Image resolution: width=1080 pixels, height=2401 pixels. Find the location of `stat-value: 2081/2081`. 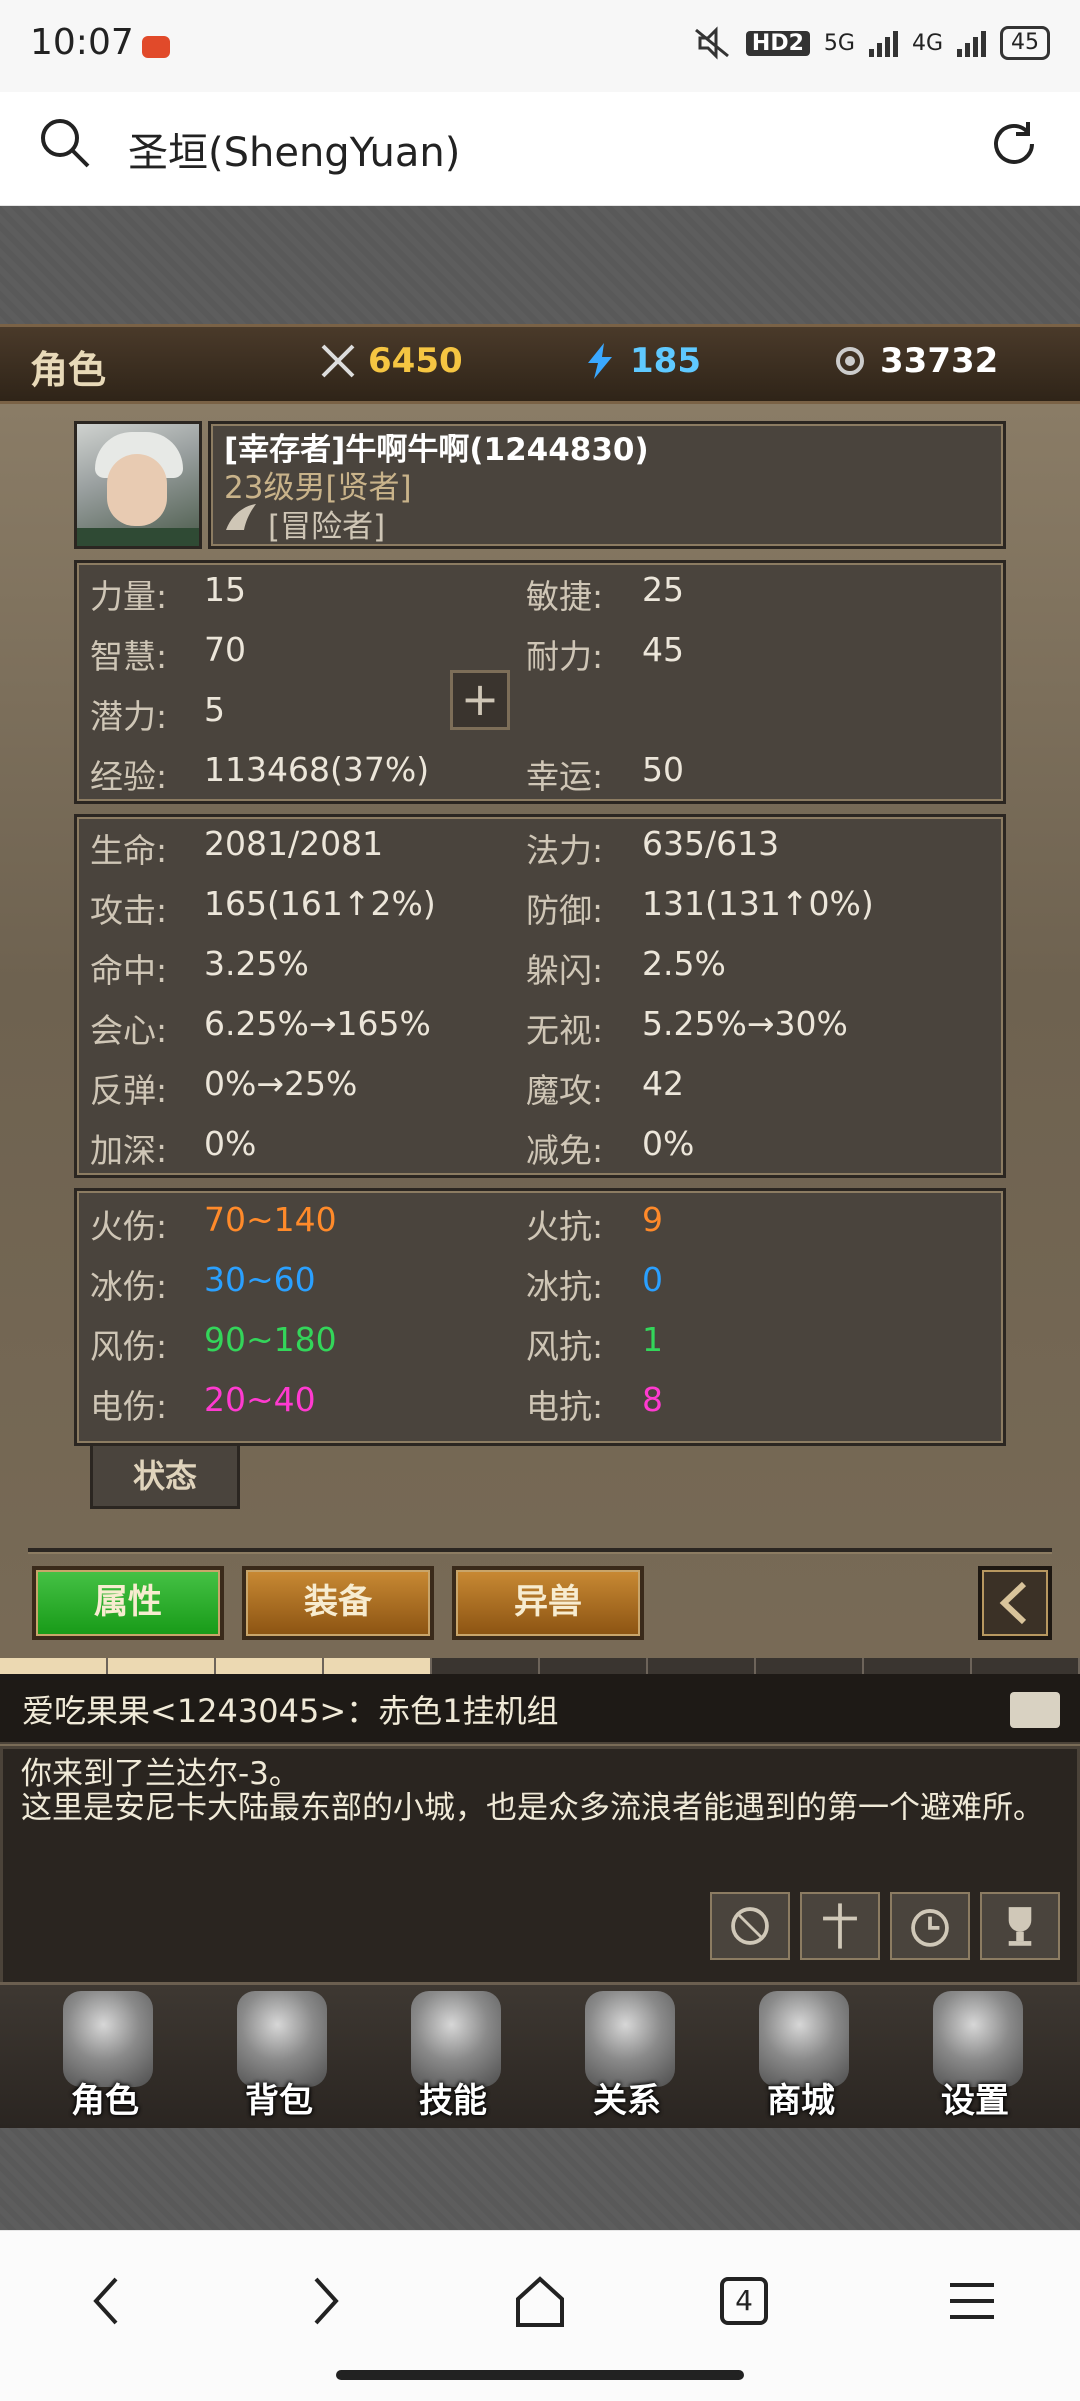

stat-value: 2081/2081 is located at coordinates (294, 843).